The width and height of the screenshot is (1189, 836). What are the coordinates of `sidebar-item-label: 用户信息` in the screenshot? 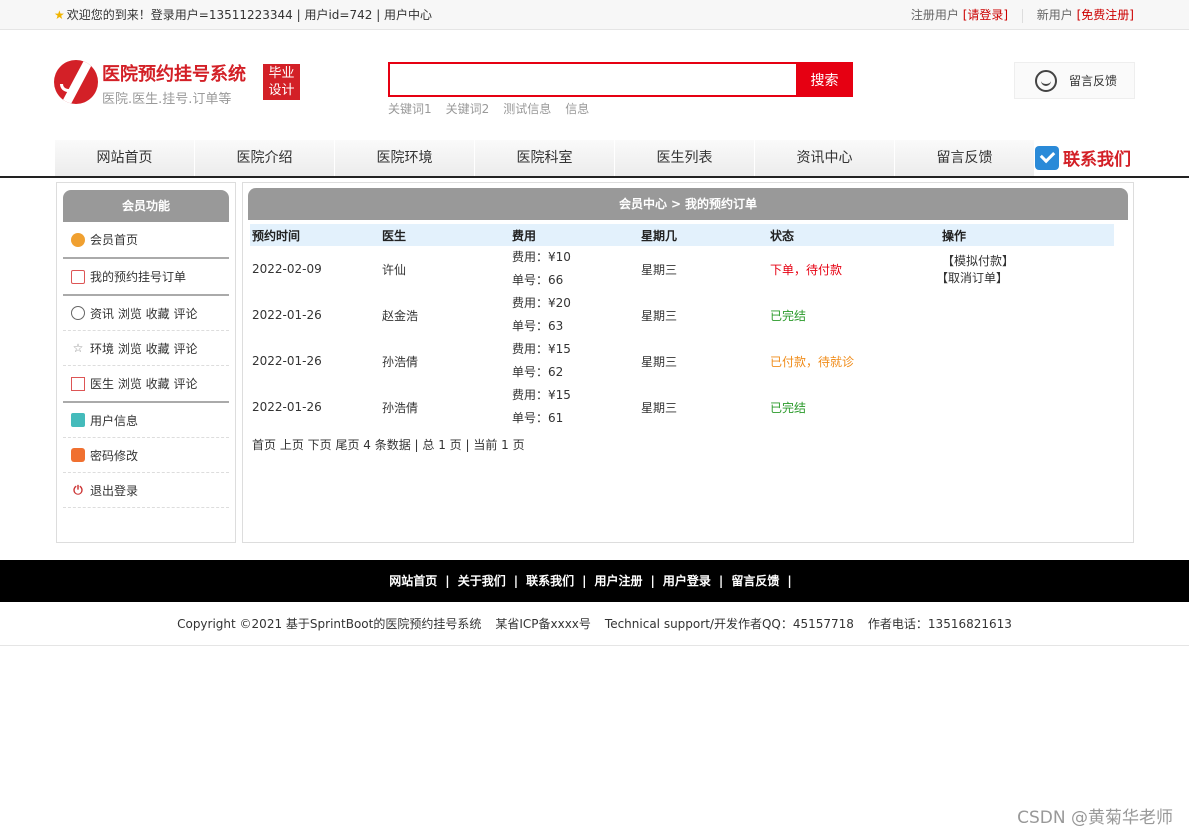 It's located at (114, 420).